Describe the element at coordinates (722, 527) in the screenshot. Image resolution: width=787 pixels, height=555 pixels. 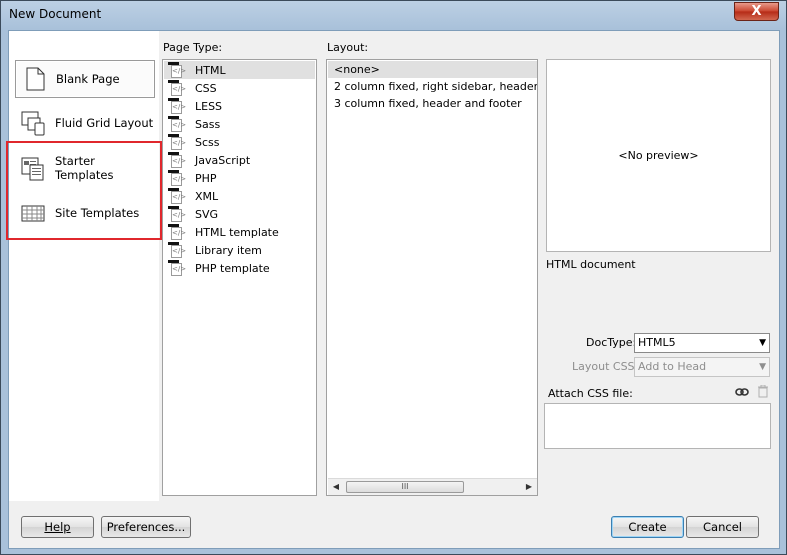
I see `cancel-button: Cancel` at that location.